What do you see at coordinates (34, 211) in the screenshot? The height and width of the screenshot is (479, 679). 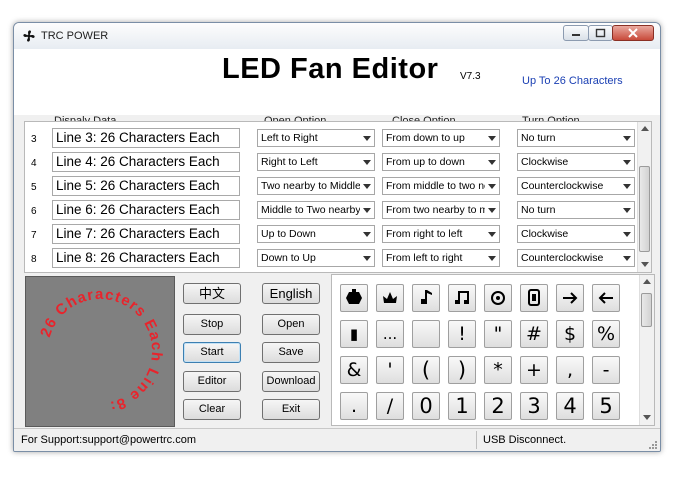 I see `row-number: 6` at bounding box center [34, 211].